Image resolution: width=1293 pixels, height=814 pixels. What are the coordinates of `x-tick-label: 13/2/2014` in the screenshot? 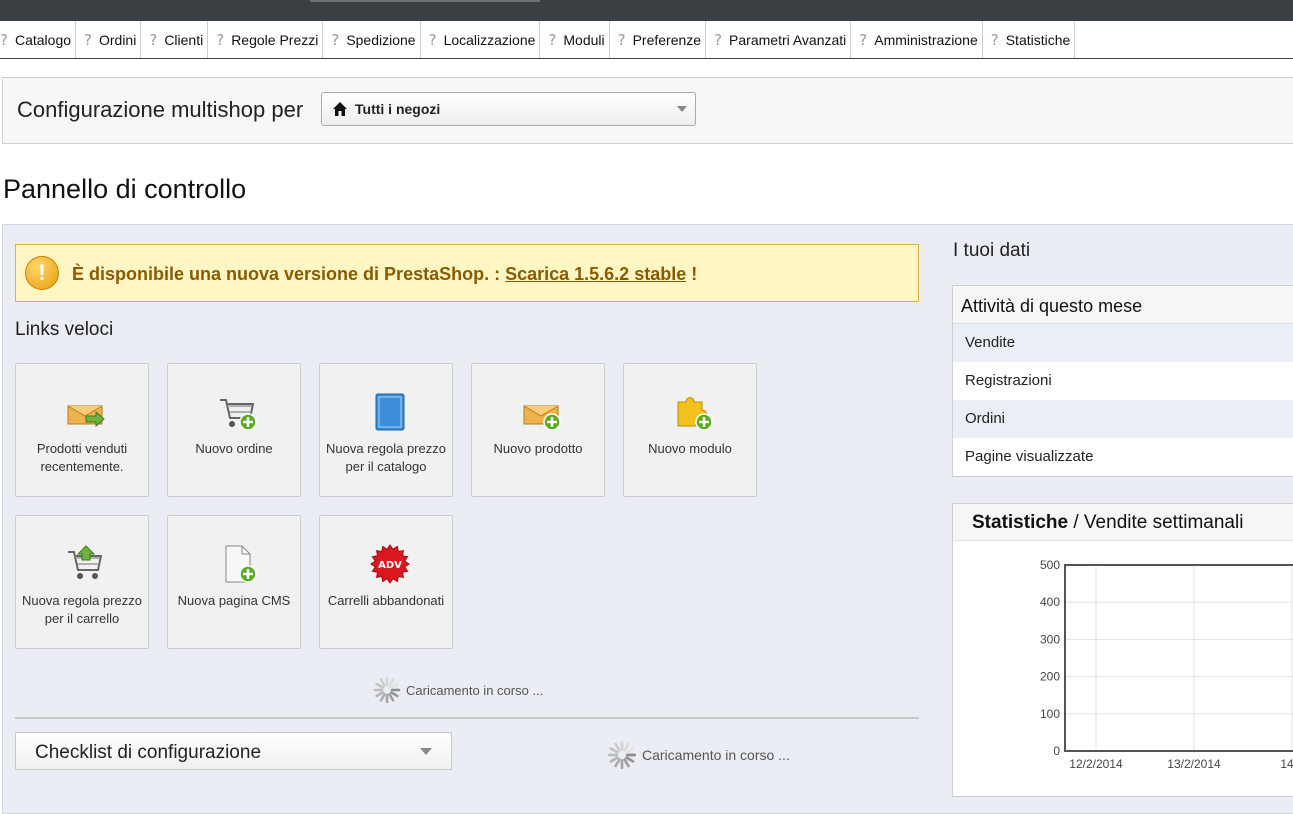 It's located at (1194, 764).